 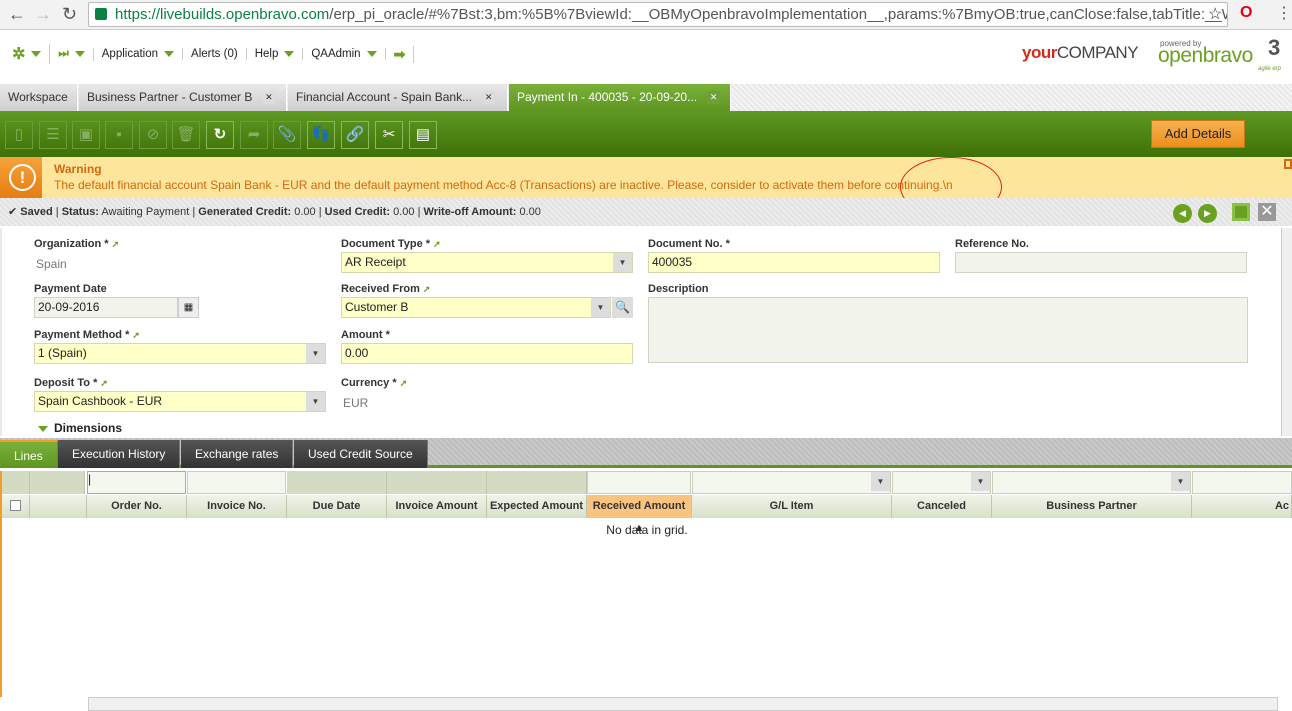 What do you see at coordinates (1092, 506) in the screenshot?
I see `column-business-partner: Business Partner` at bounding box center [1092, 506].